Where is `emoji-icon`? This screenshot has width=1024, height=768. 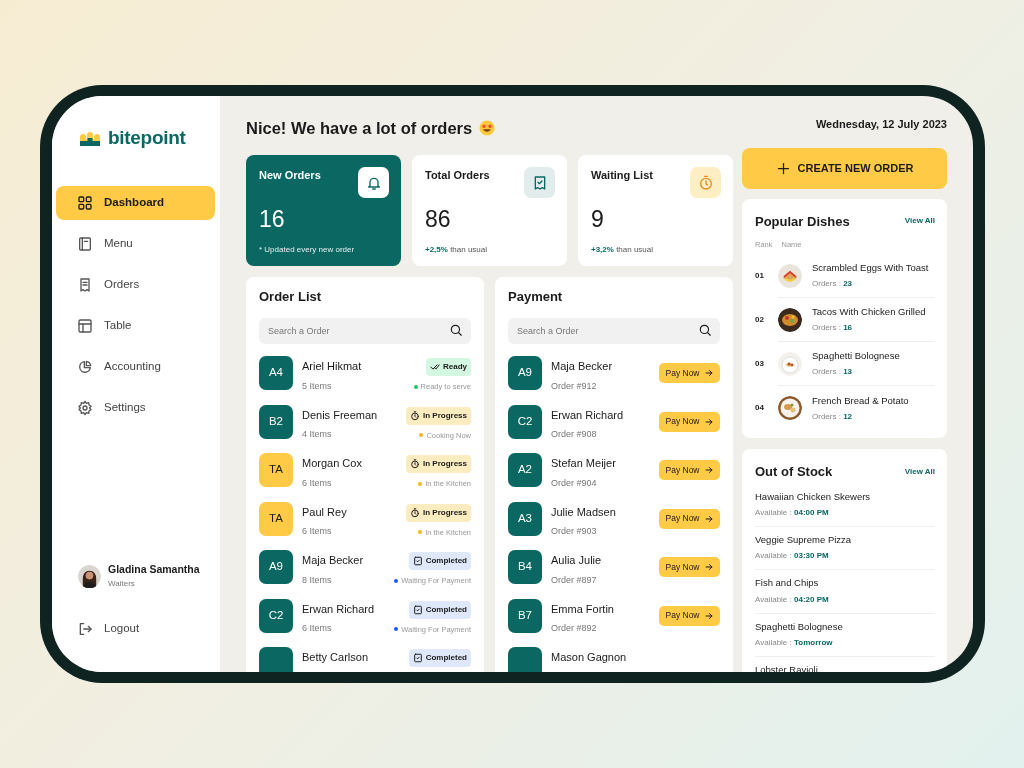
emoji-icon is located at coordinates (487, 128).